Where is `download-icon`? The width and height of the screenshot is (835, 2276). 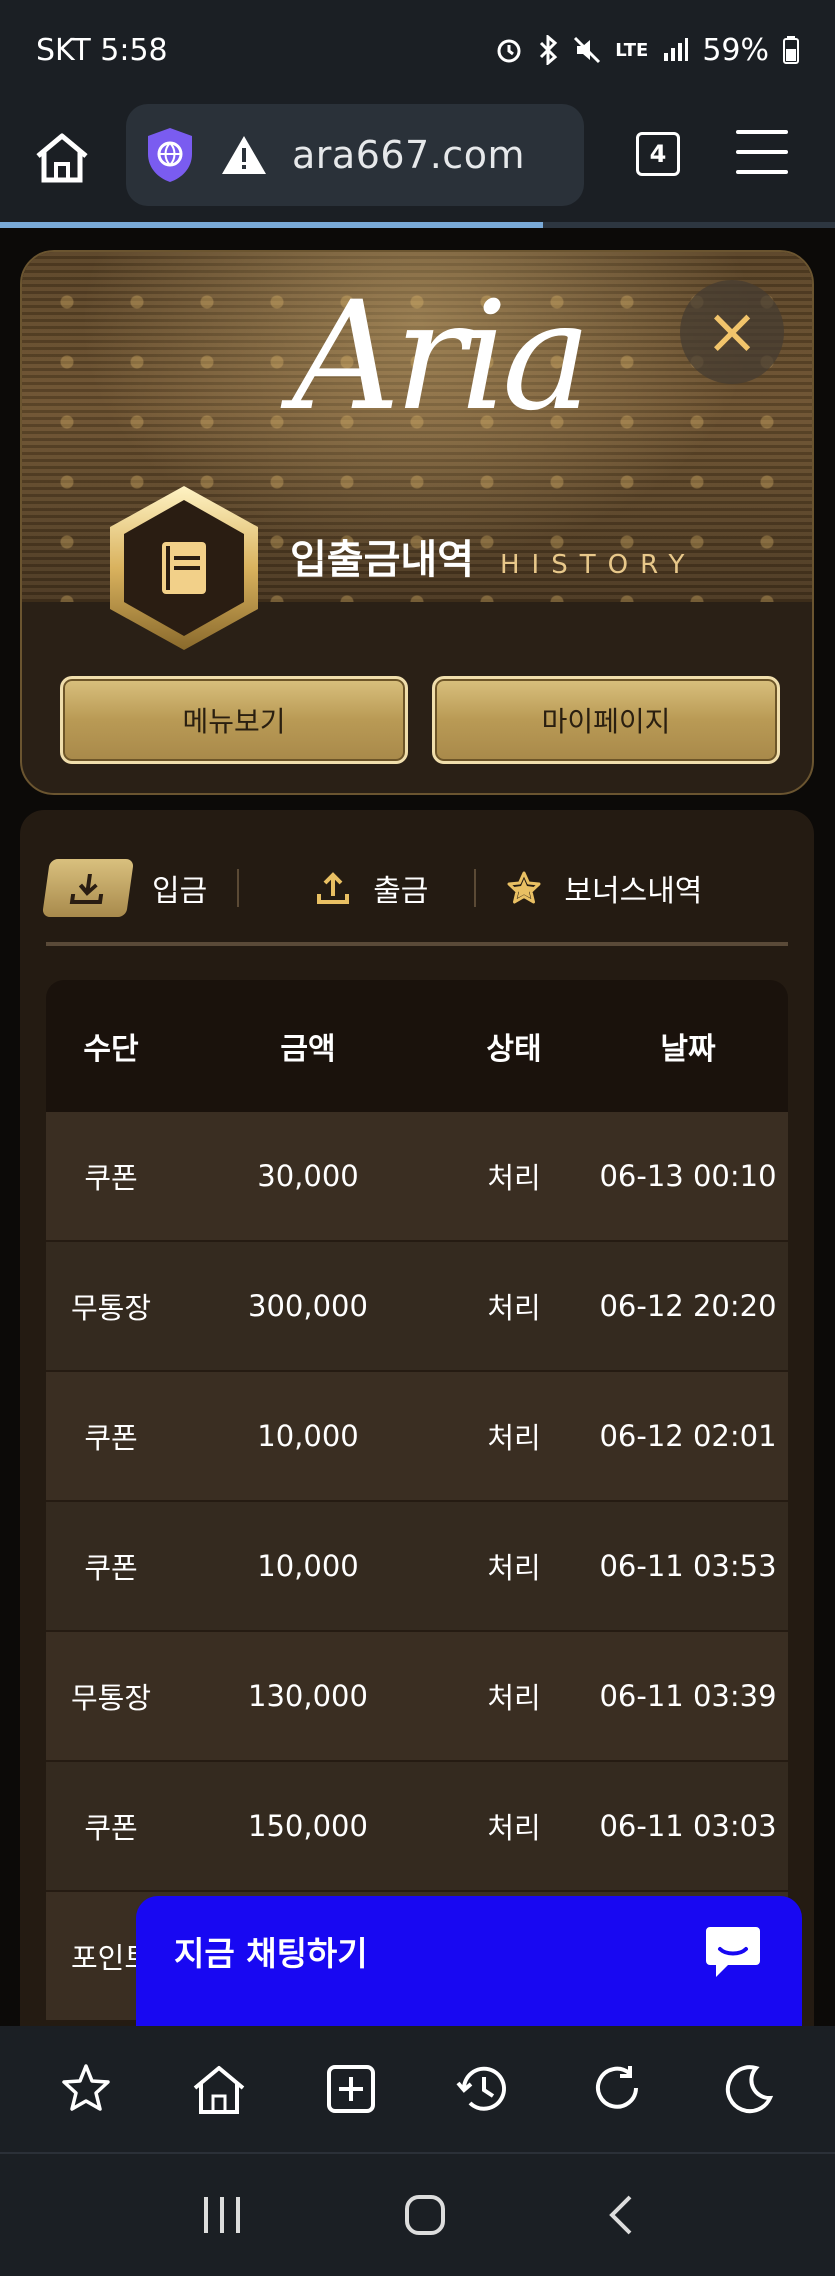
download-icon is located at coordinates (88, 888).